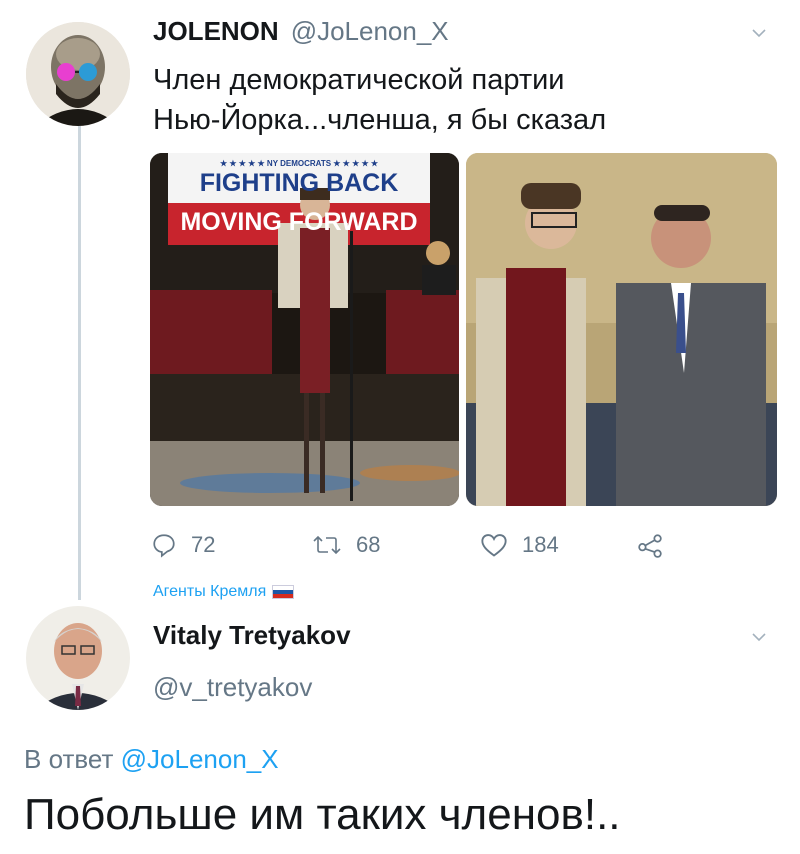 The image size is (800, 854). What do you see at coordinates (368, 544) in the screenshot?
I see `retweet-count: 68` at bounding box center [368, 544].